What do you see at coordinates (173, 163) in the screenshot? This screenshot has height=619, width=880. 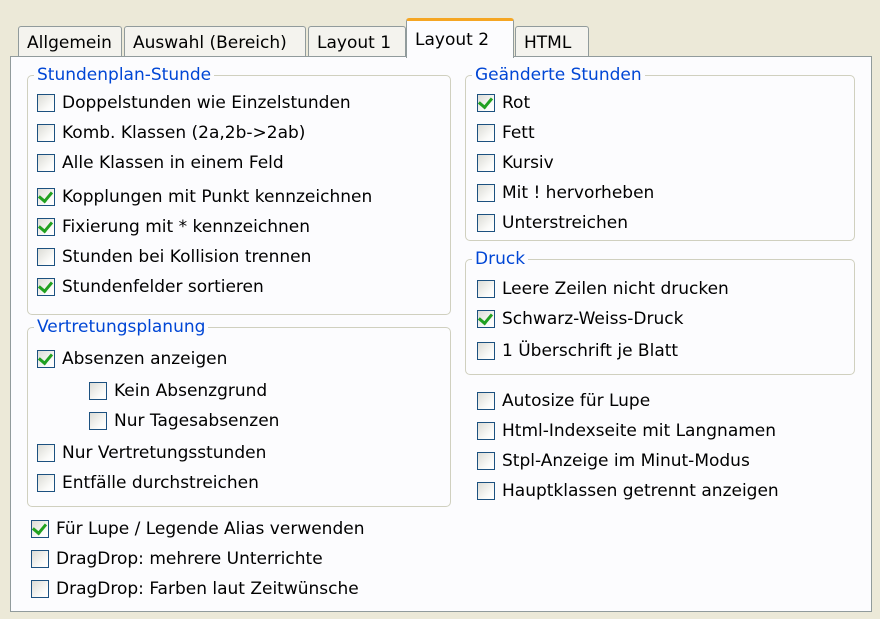 I see `checkbox-label: Alle Klassen in einem Feld` at bounding box center [173, 163].